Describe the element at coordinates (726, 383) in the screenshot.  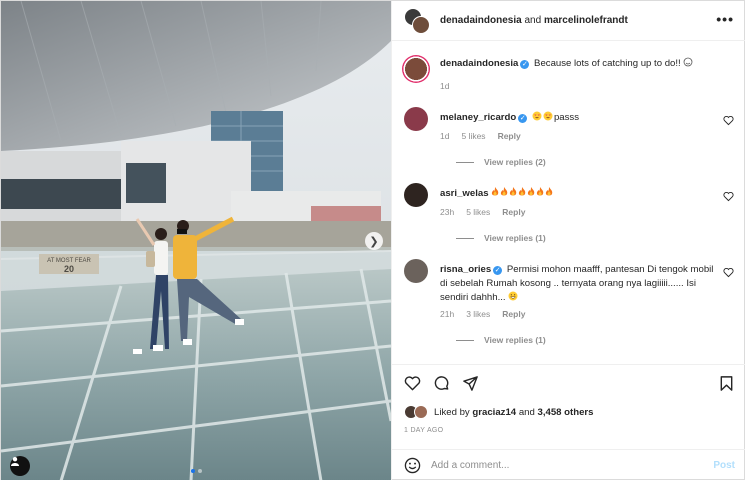
I see `bookmark-icon` at that location.